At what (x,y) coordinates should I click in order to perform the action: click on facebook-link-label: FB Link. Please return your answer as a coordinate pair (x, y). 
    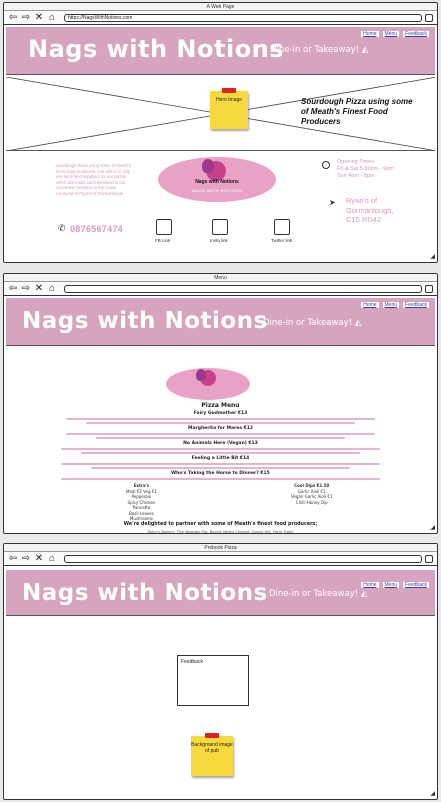
    Looking at the image, I should click on (162, 240).